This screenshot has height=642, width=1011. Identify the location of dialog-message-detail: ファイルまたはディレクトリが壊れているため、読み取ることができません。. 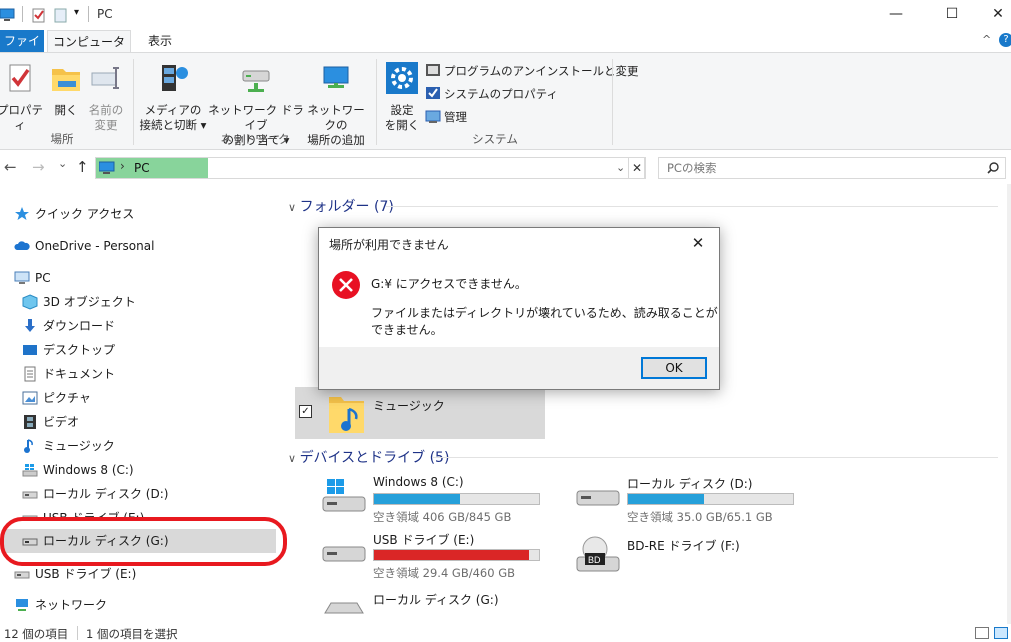
(544, 321).